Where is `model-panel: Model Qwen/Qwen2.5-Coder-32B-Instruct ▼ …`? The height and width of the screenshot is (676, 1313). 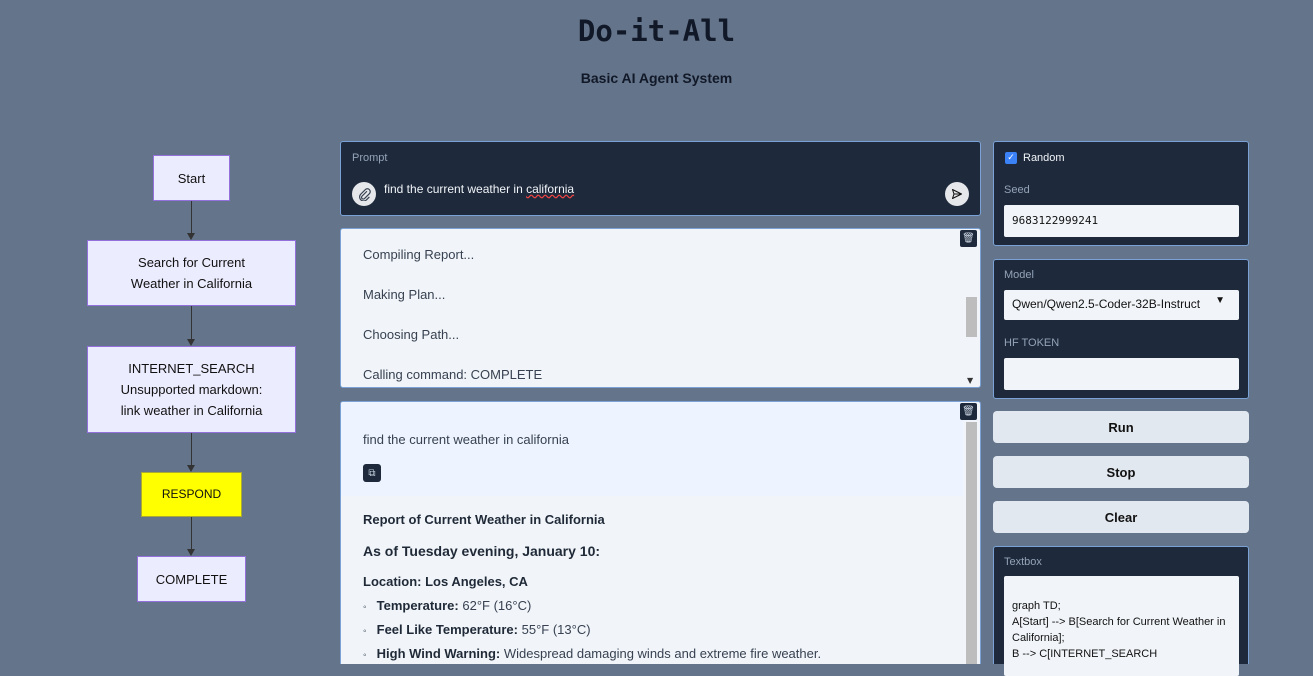 model-panel: Model Qwen/Qwen2.5-Coder-32B-Instruct ▼ … is located at coordinates (1121, 329).